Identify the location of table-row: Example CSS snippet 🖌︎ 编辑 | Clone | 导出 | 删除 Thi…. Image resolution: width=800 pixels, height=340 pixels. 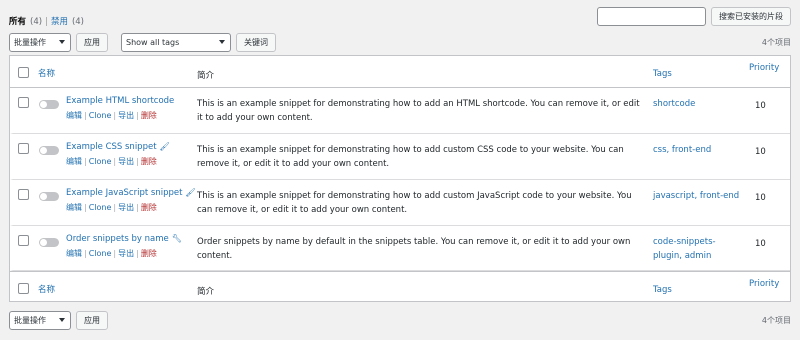
(400, 157).